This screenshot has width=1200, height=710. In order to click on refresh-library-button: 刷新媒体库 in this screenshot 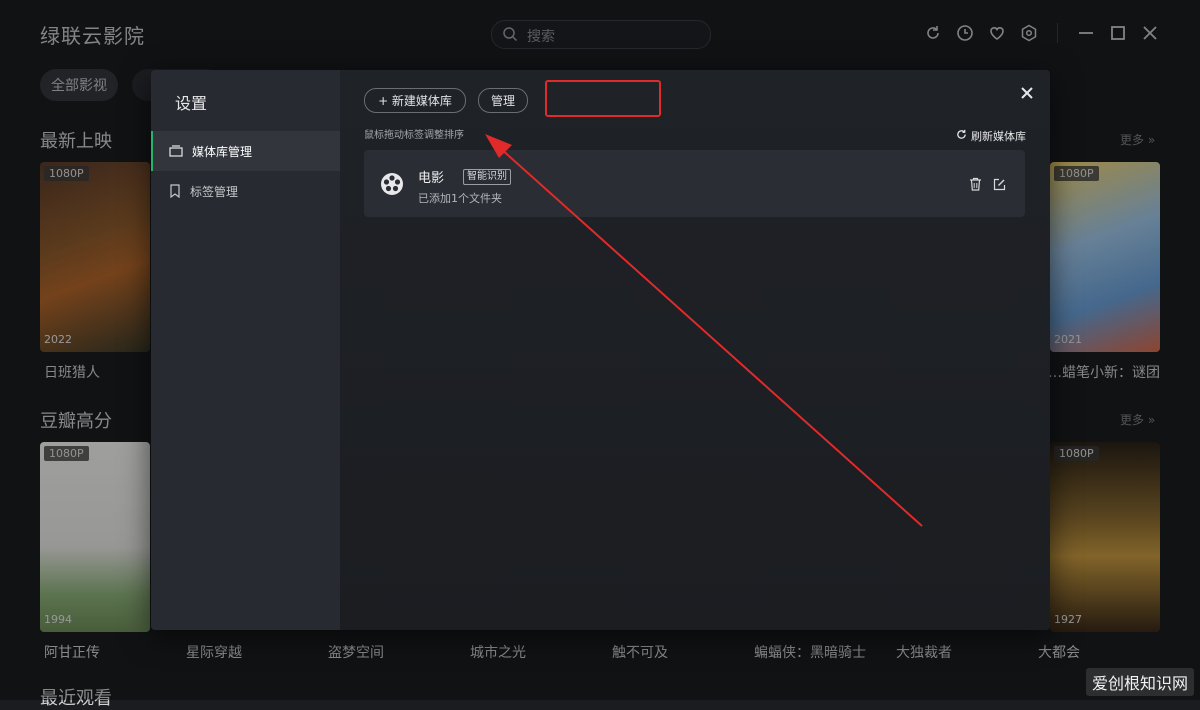, I will do `click(991, 136)`.